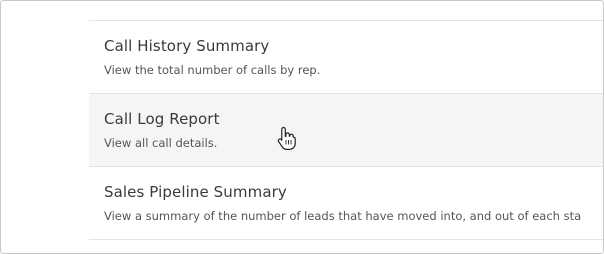 This screenshot has height=254, width=604. What do you see at coordinates (195, 192) in the screenshot?
I see `report-title: Sales Pipeline Summary` at bounding box center [195, 192].